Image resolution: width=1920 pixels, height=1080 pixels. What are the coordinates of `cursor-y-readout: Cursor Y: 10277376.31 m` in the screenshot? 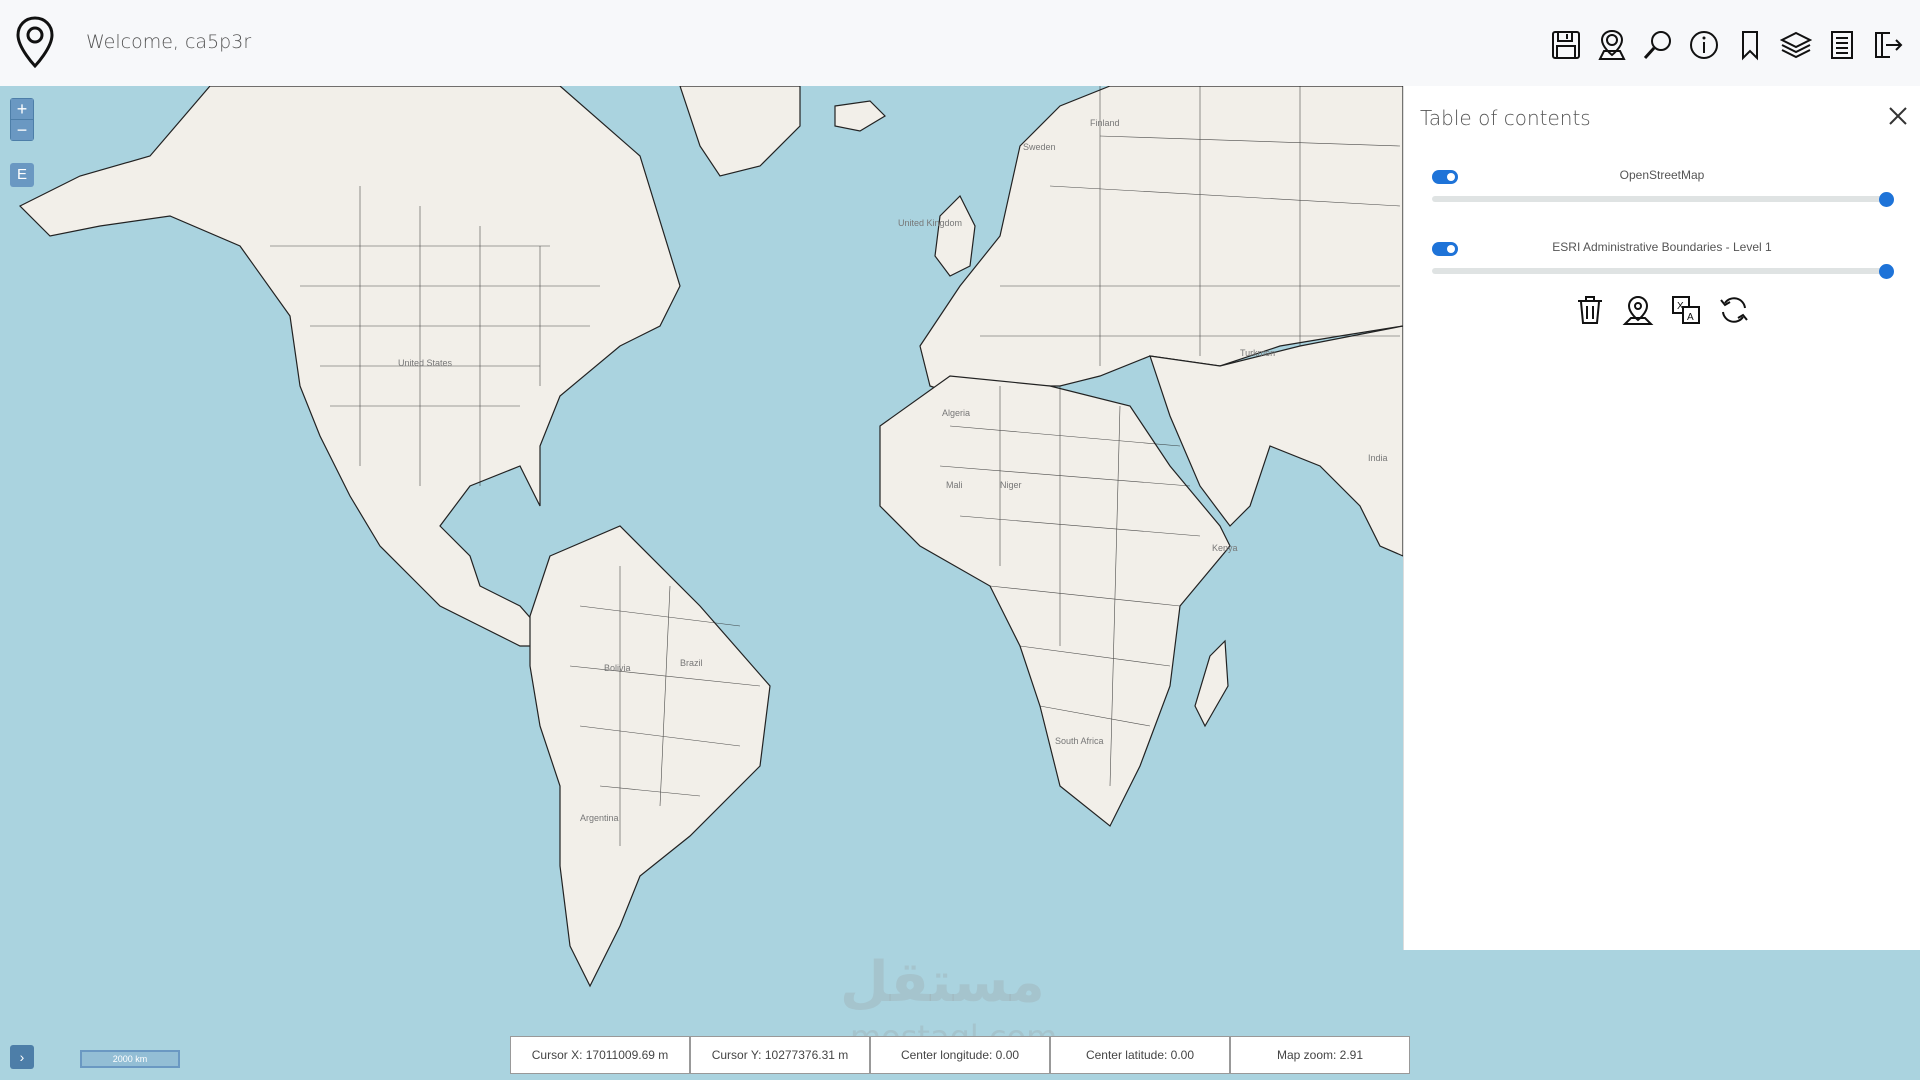 It's located at (780, 1055).